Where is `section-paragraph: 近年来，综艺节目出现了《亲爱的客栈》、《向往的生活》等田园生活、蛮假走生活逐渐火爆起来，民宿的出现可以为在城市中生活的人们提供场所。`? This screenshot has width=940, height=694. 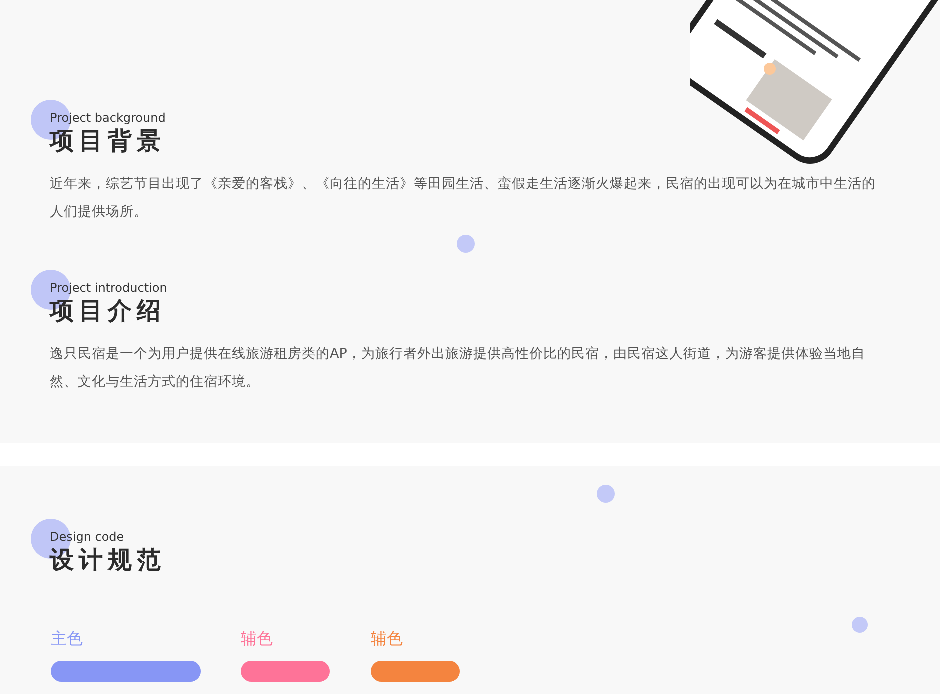 section-paragraph: 近年来，综艺节目出现了《亲爱的客栈》、《向往的生活》等田园生活、蛮假走生活逐渐火爆起来，民宿的出现可以为在城市中生活的人们提供场所。 is located at coordinates (463, 198).